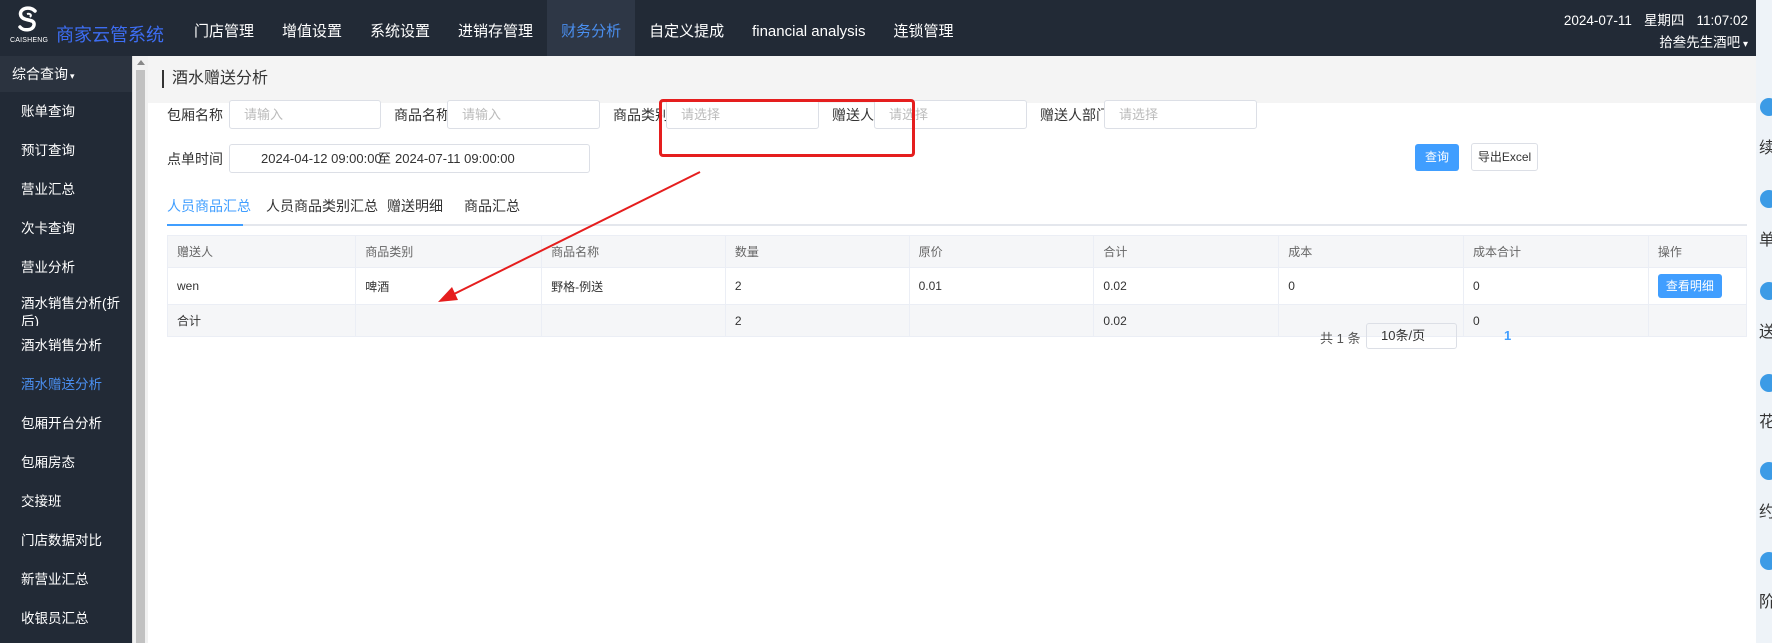 This screenshot has width=1772, height=643. What do you see at coordinates (1186, 320) in the screenshot?
I see `summary-total: 0.02` at bounding box center [1186, 320].